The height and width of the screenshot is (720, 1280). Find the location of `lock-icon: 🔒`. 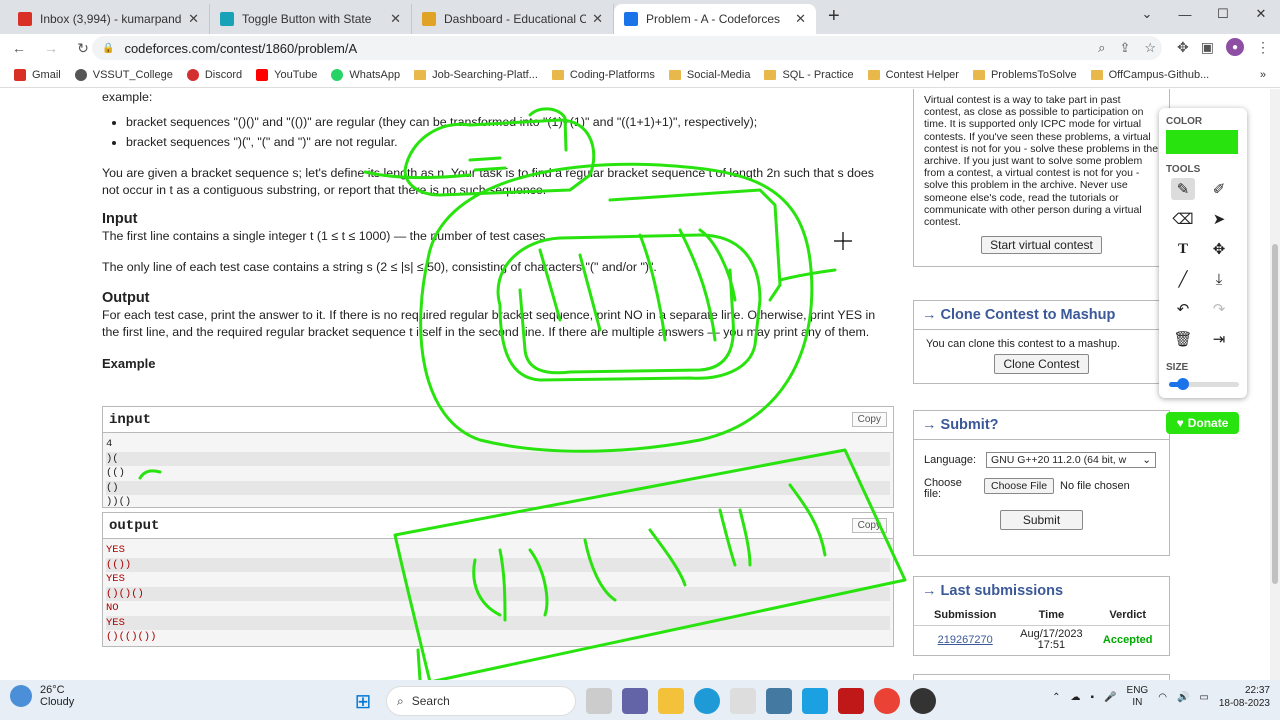

lock-icon: 🔒 is located at coordinates (108, 48).